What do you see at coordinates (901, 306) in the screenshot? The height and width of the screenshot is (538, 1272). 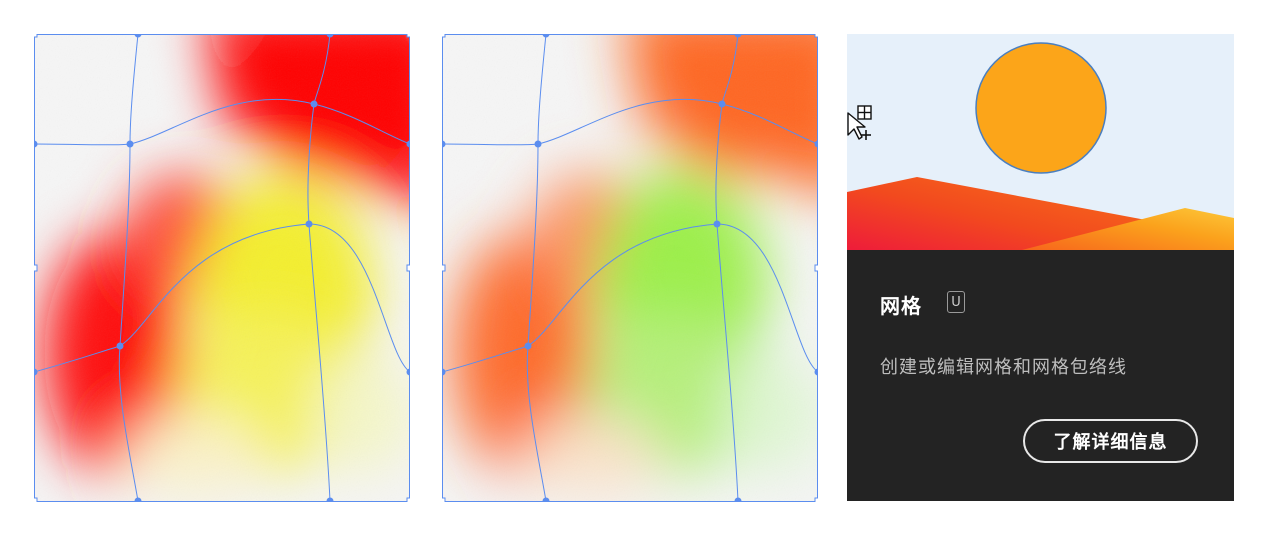 I see `tool-name: 网格` at bounding box center [901, 306].